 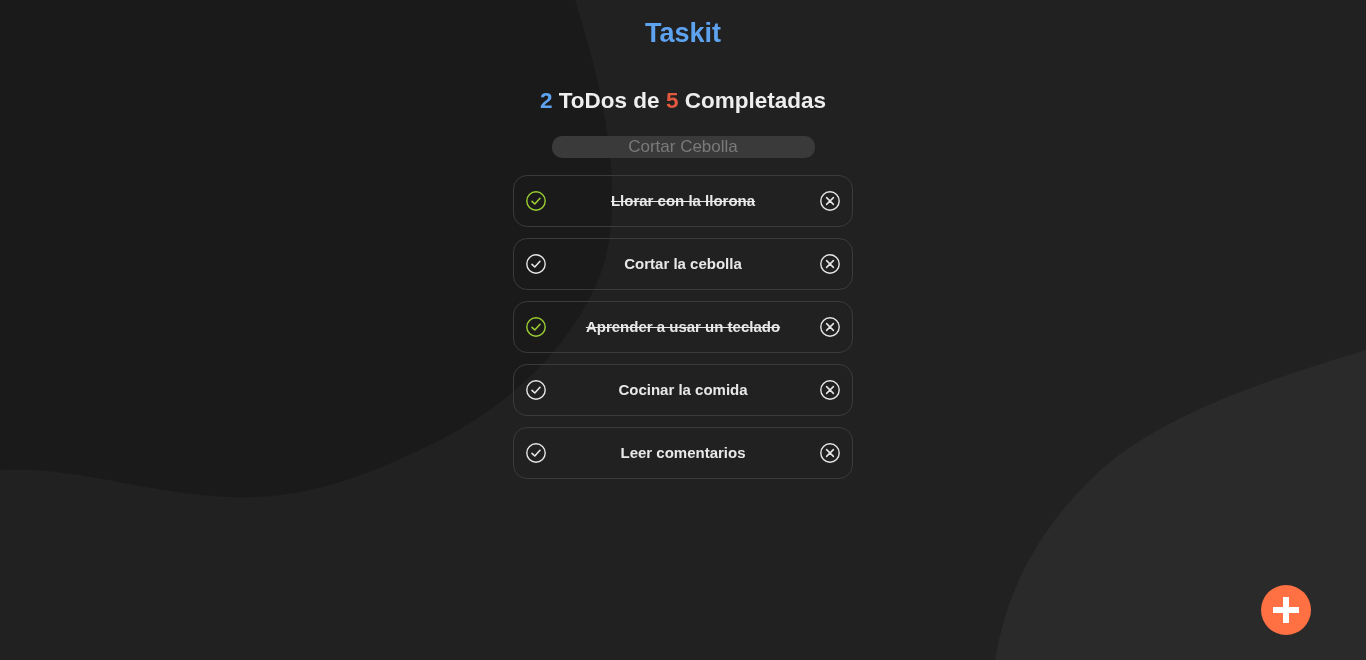 What do you see at coordinates (683, 263) in the screenshot?
I see `todo-text: Cortar la cebolla` at bounding box center [683, 263].